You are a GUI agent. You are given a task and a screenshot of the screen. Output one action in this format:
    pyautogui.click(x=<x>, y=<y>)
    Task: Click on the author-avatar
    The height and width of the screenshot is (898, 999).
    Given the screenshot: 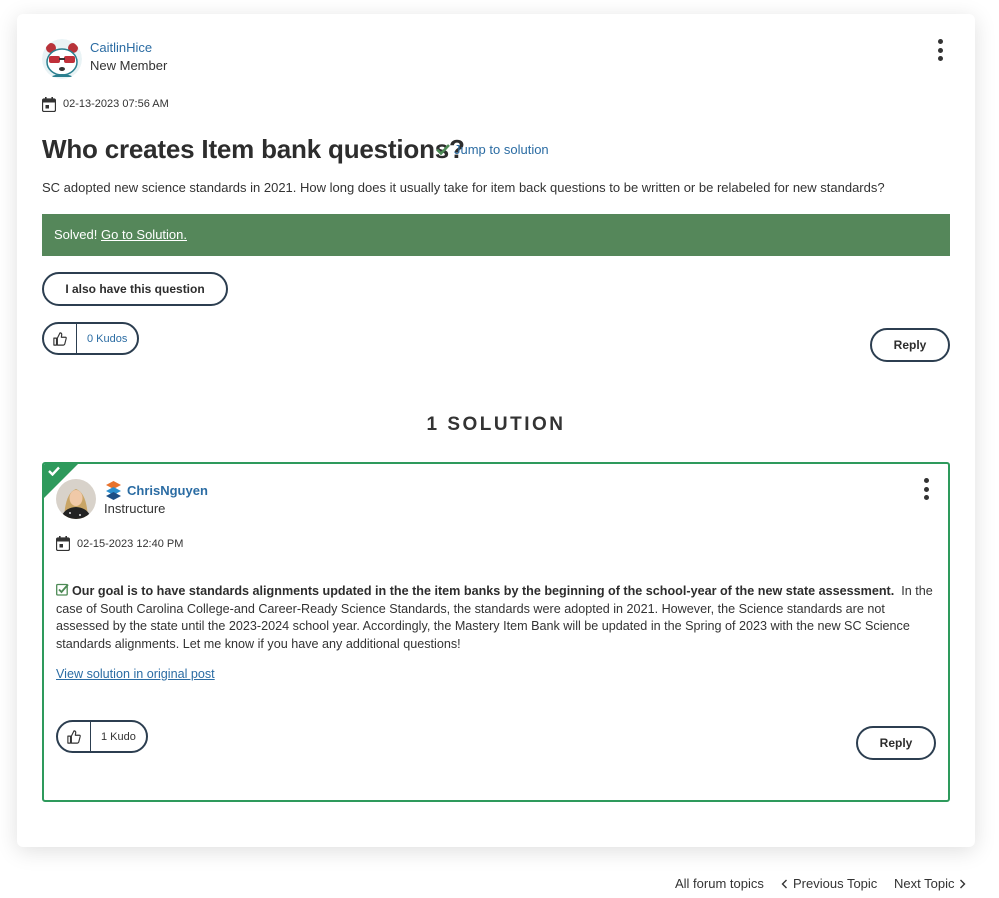 What is the action you would take?
    pyautogui.click(x=62, y=59)
    